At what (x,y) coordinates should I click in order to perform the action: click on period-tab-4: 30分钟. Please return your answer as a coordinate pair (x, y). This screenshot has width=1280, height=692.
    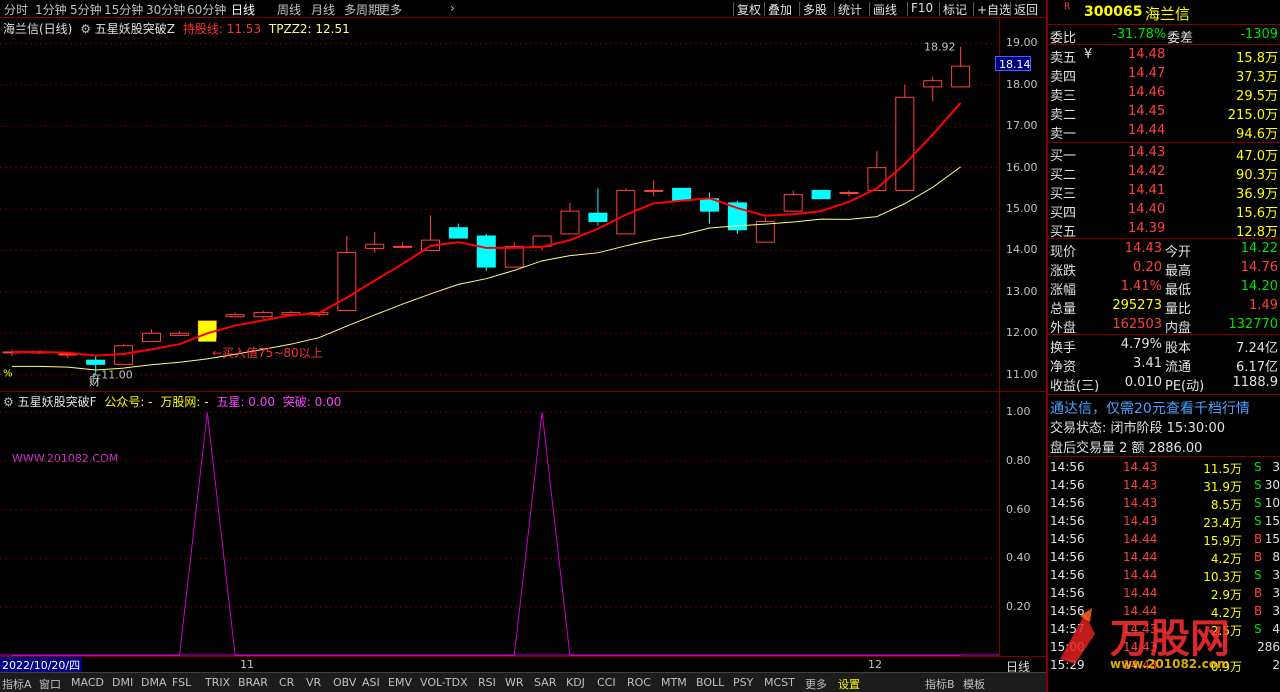
    Looking at the image, I should click on (165, 9).